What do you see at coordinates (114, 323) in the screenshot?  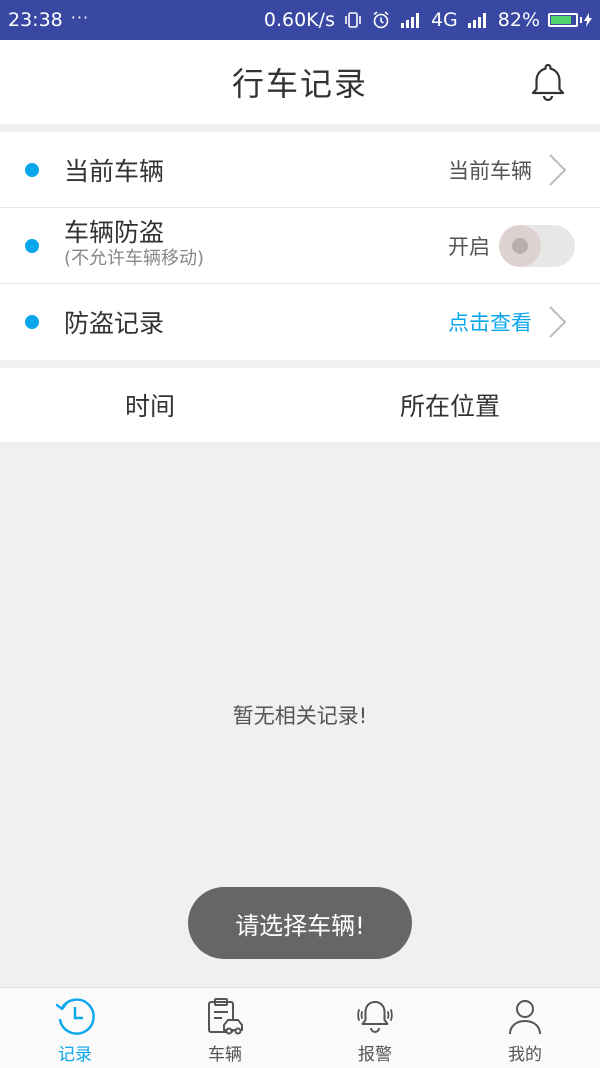 I see `theft-records-label: 防盗记录` at bounding box center [114, 323].